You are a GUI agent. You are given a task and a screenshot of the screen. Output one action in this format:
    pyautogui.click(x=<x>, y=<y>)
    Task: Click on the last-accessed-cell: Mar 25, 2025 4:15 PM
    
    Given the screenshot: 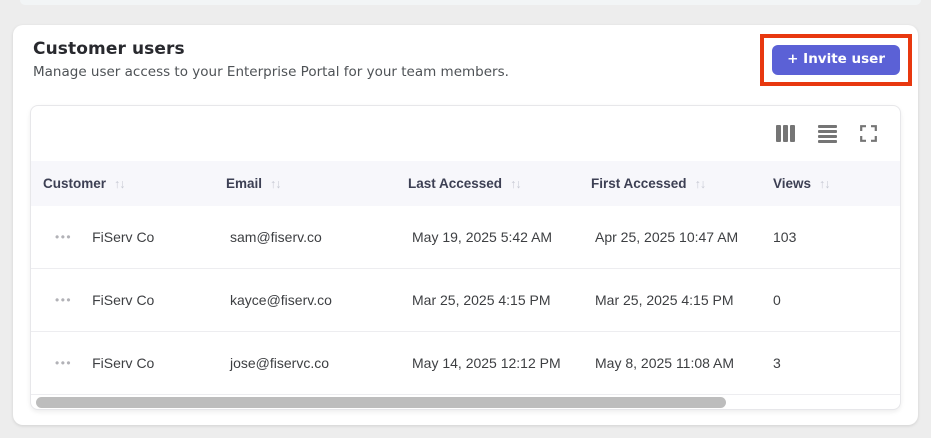 What is the action you would take?
    pyautogui.click(x=481, y=300)
    